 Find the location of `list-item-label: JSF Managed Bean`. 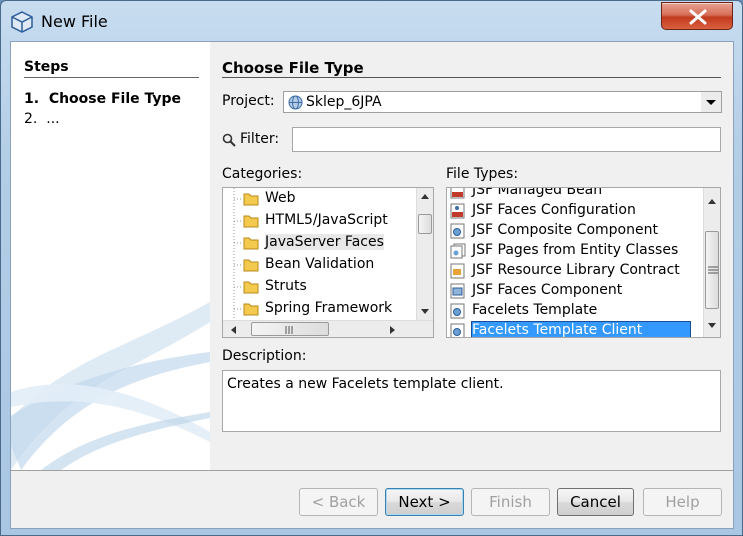

list-item-label: JSF Managed Bean is located at coordinates (537, 192).